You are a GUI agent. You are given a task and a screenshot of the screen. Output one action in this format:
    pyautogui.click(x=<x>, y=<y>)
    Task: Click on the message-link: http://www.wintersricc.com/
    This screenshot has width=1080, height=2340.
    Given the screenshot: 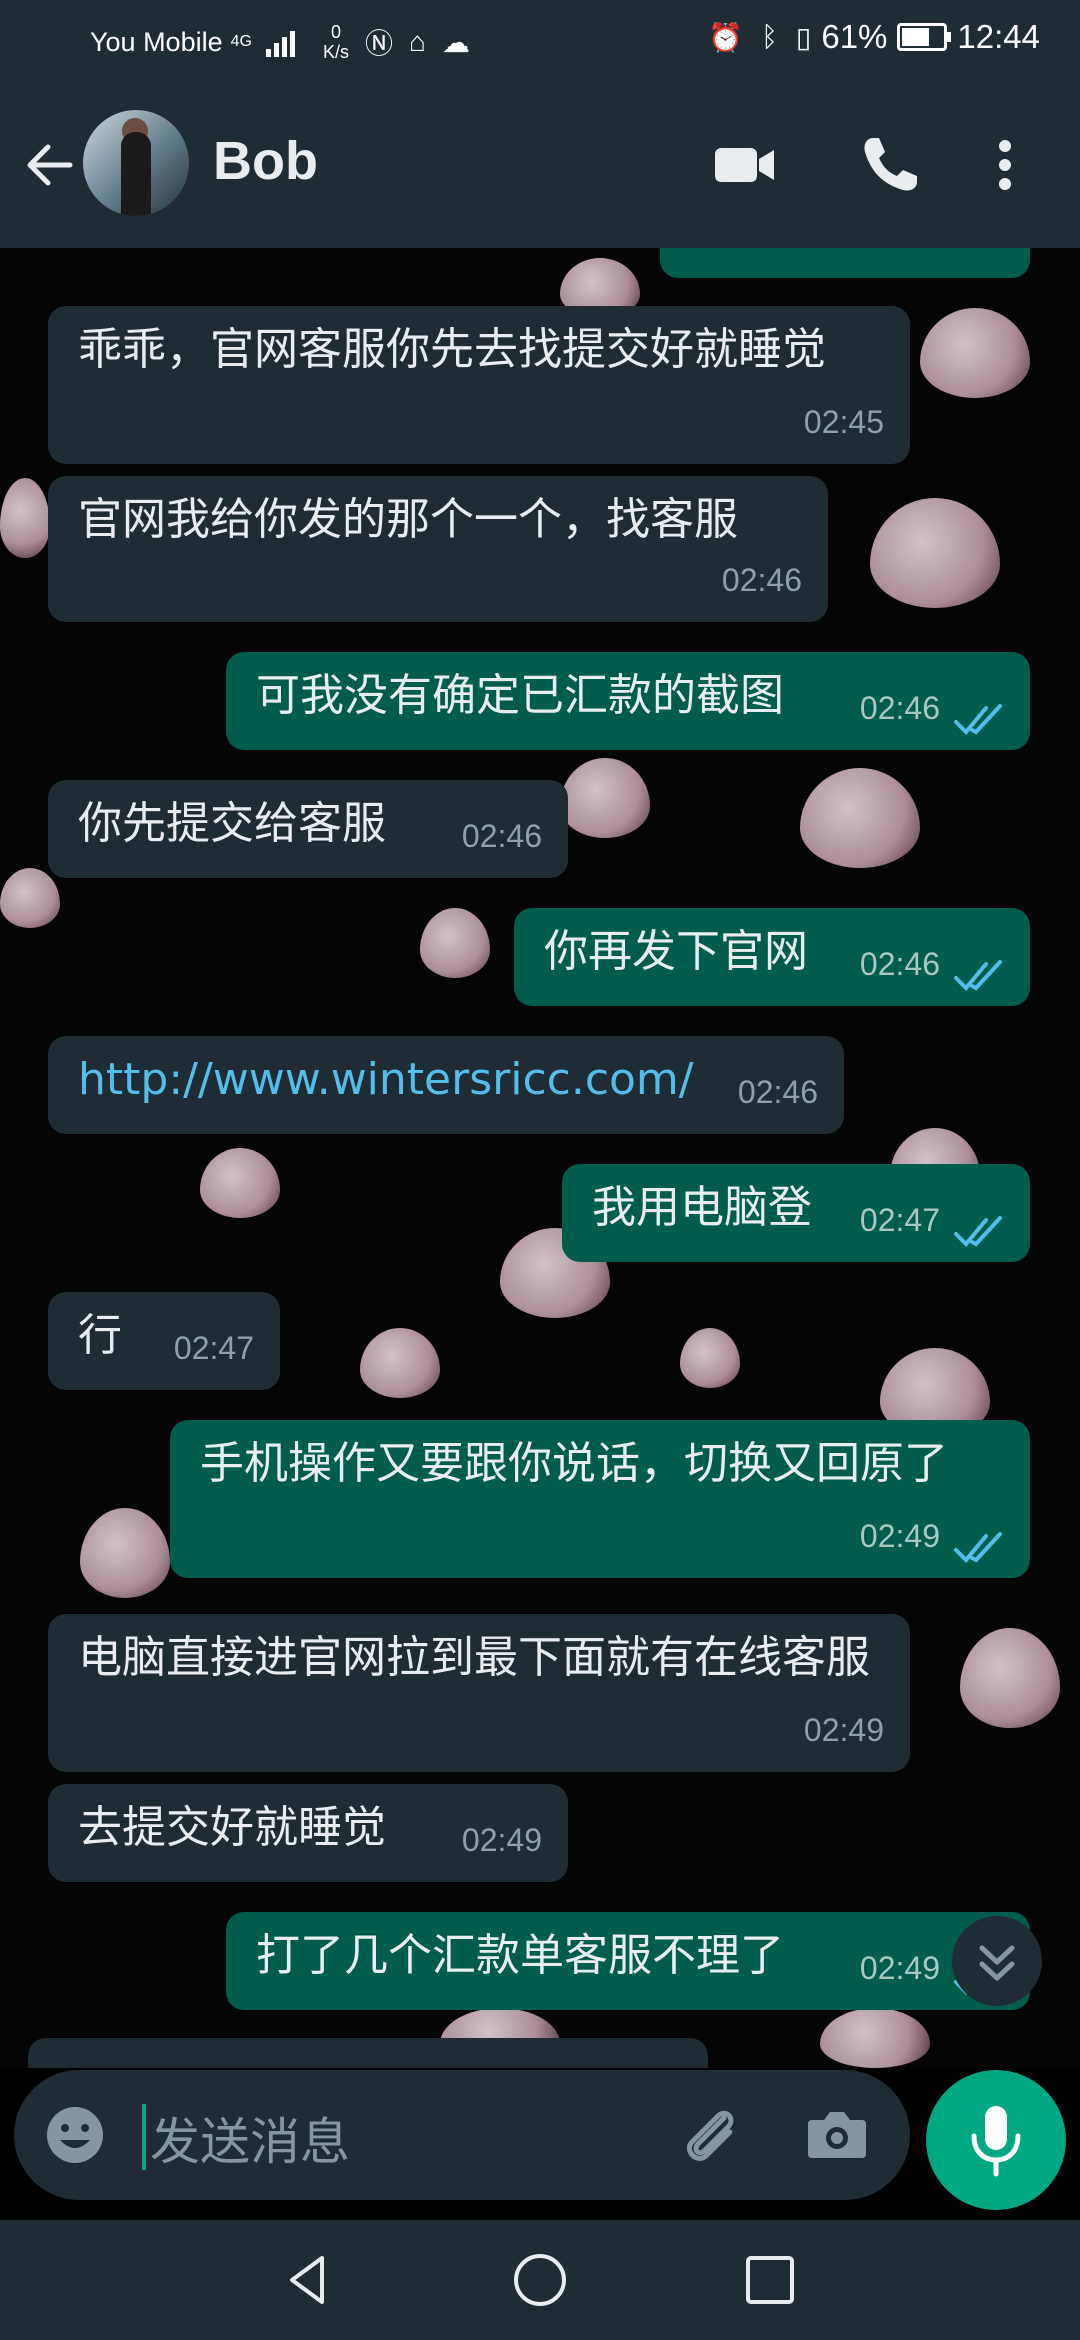 What is the action you would take?
    pyautogui.click(x=386, y=1079)
    